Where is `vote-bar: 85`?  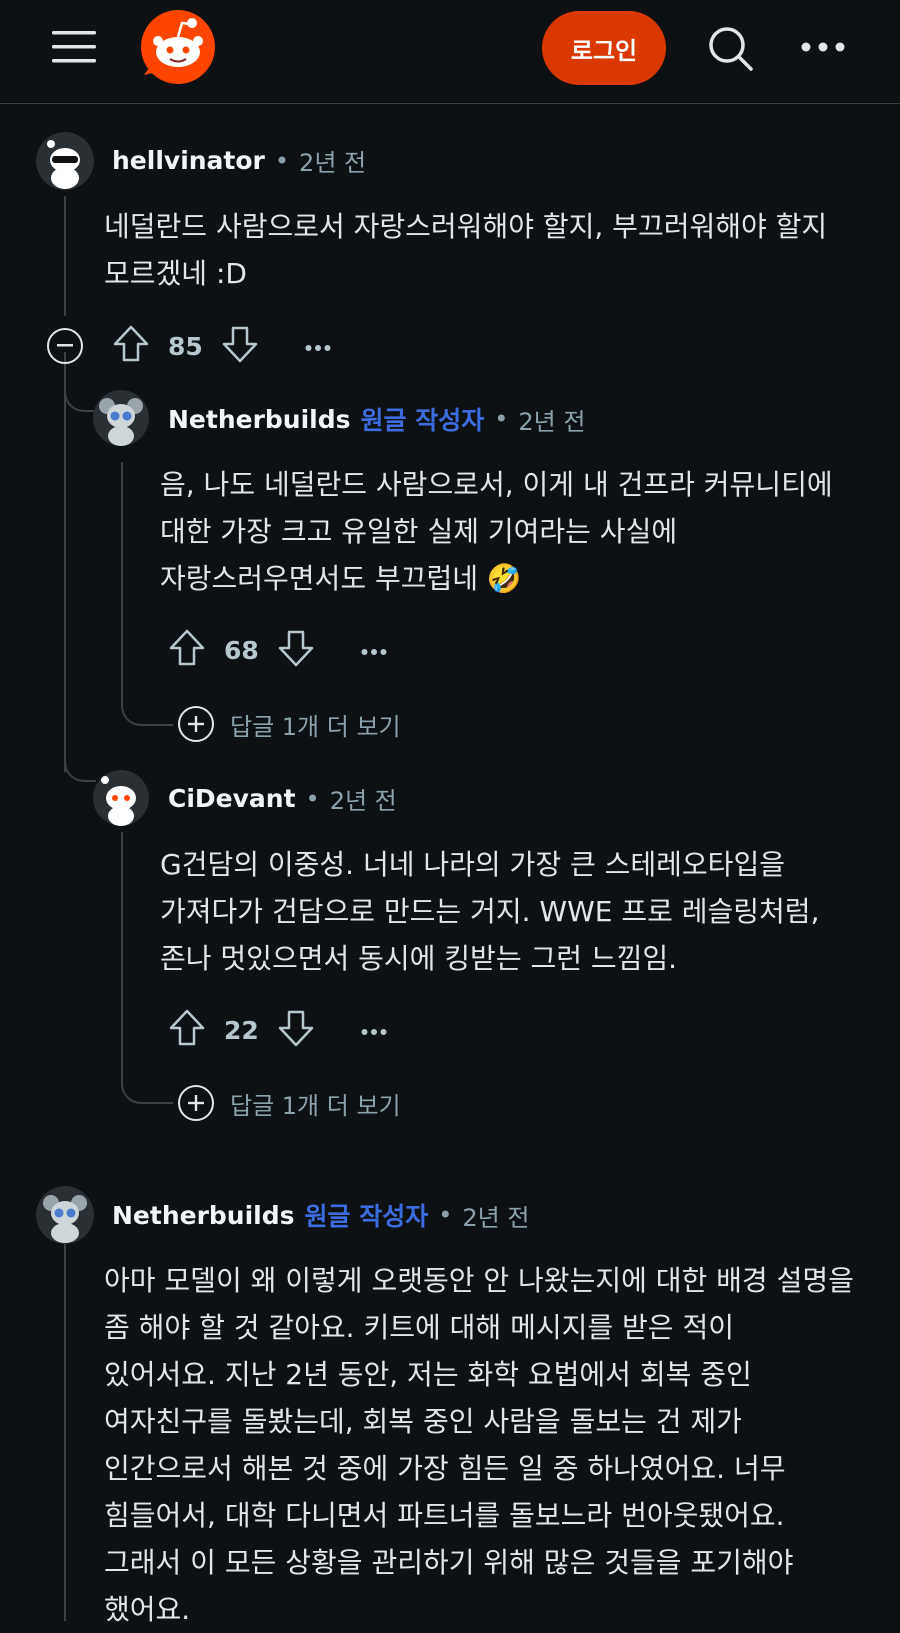 vote-bar: 85 is located at coordinates (221, 346).